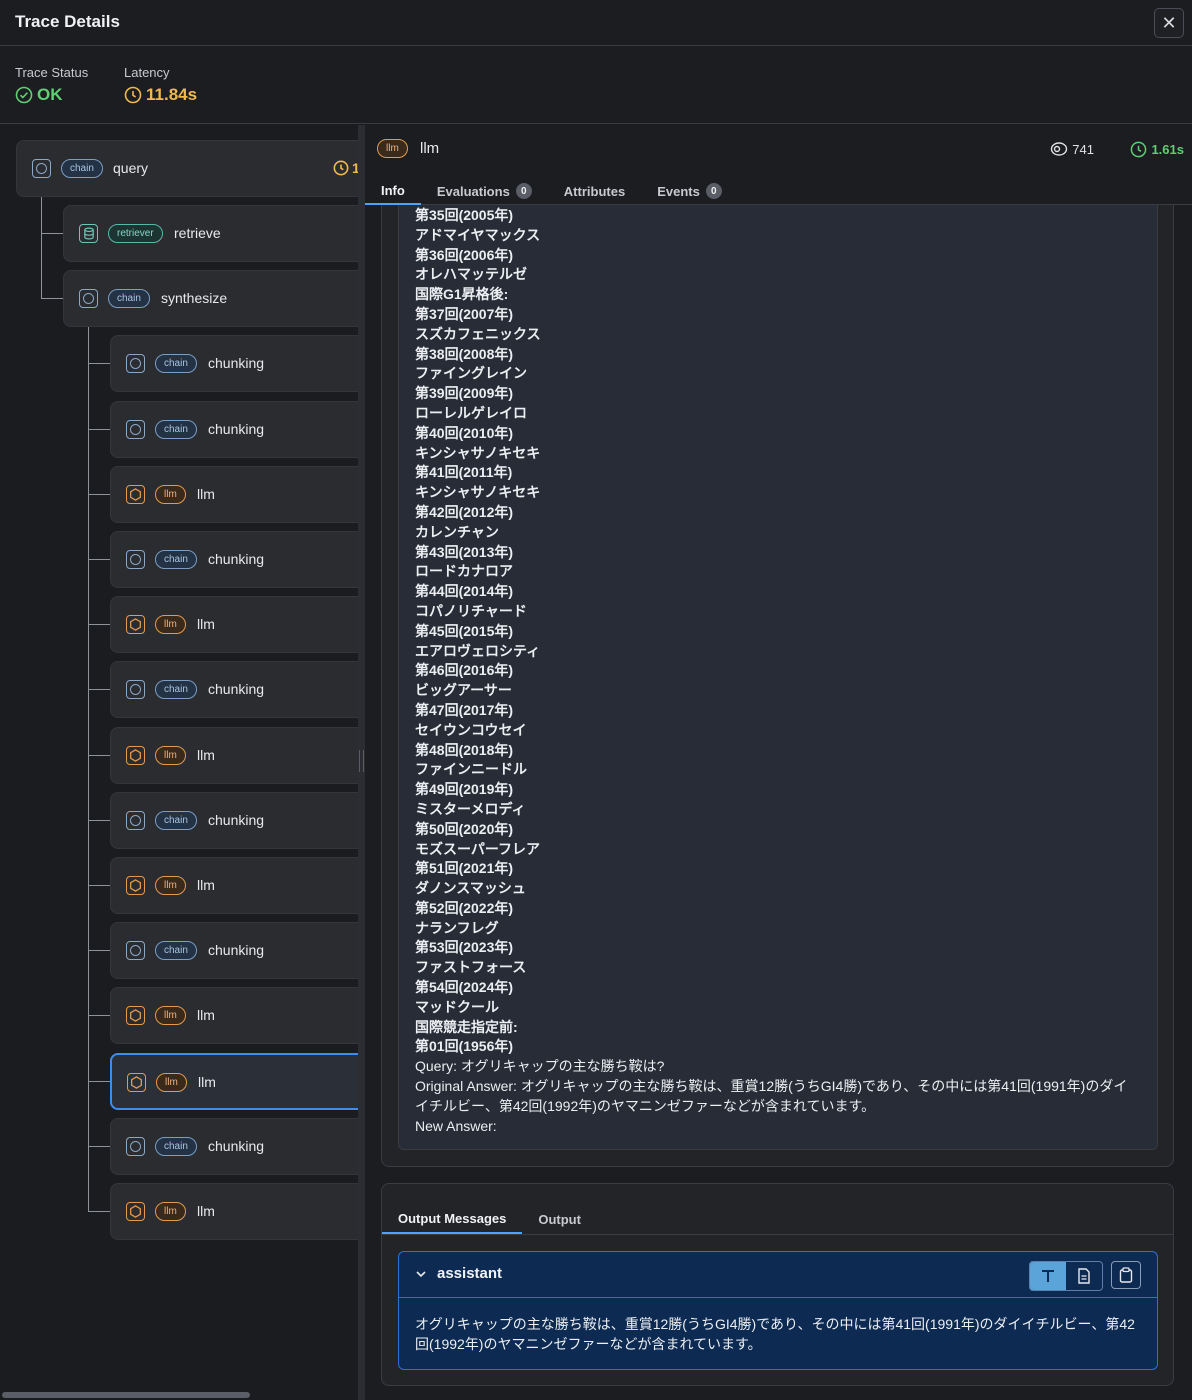  I want to click on close-button: ✕, so click(1169, 23).